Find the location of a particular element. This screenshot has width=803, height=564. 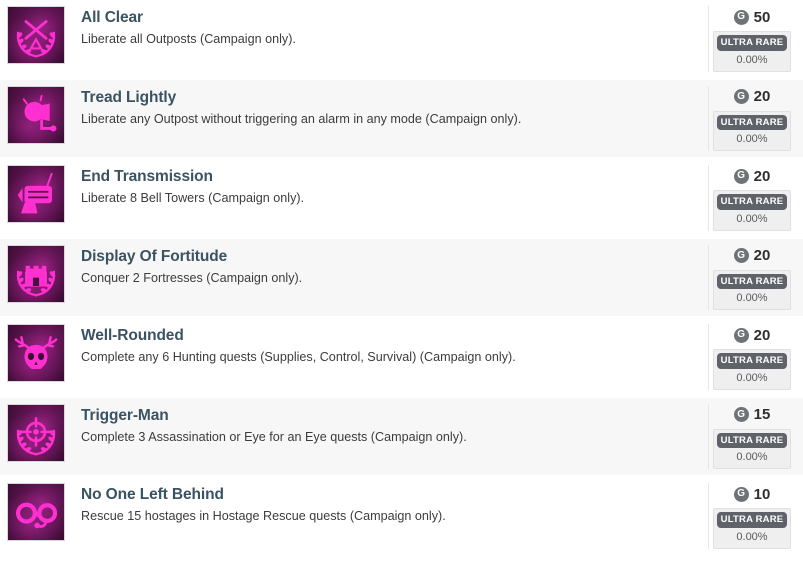

achievement-title: Display Of Fortitude is located at coordinates (154, 256).